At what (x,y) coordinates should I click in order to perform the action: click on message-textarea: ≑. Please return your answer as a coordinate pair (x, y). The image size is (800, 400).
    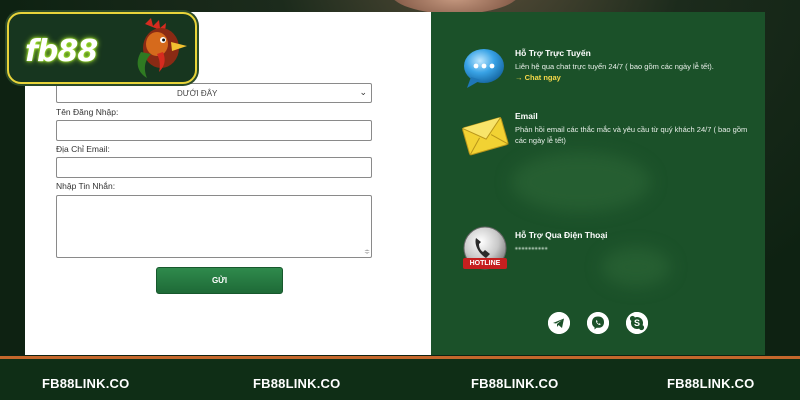
    Looking at the image, I should click on (214, 226).